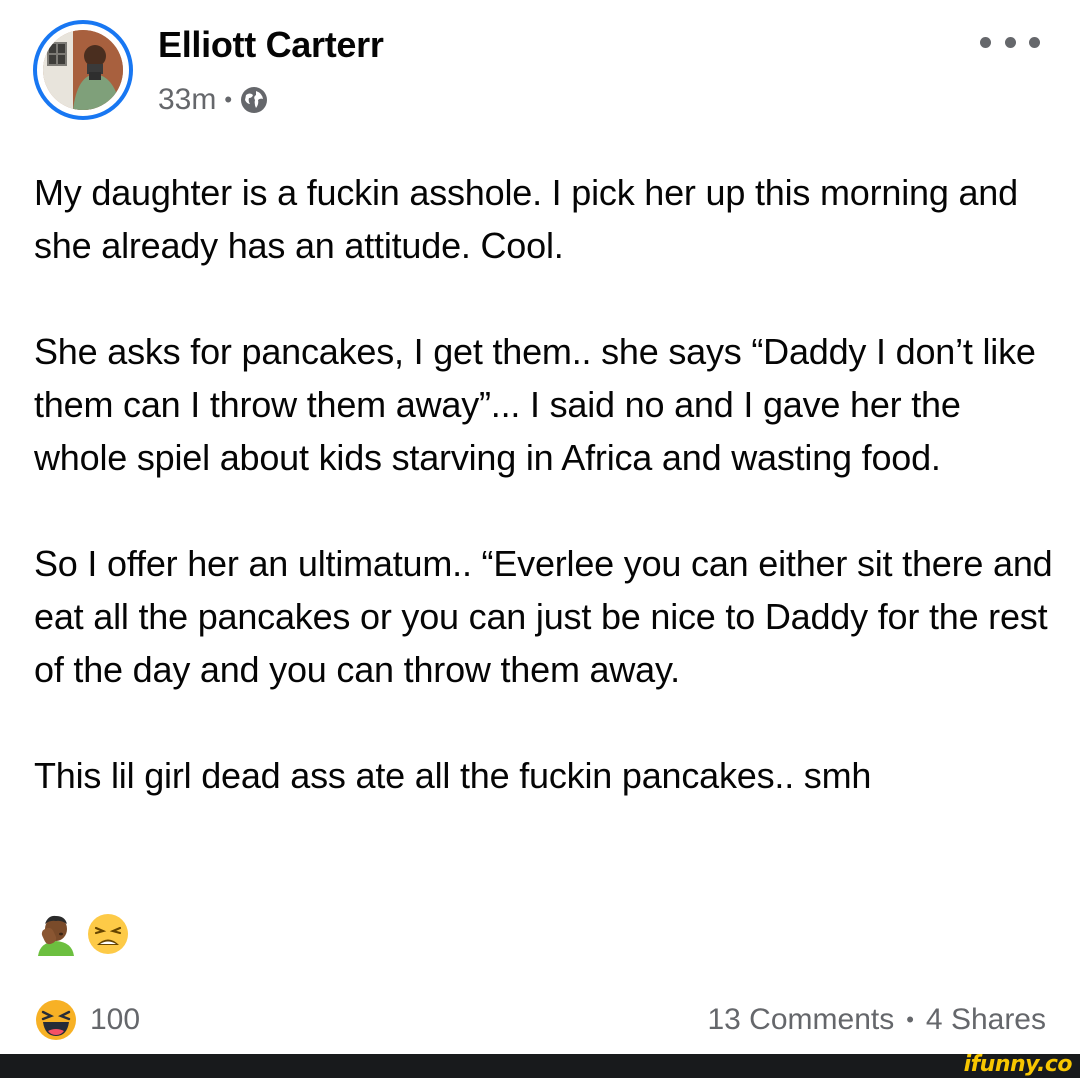 The width and height of the screenshot is (1080, 1078). I want to click on man-facepalming-emoji, so click(56, 934).